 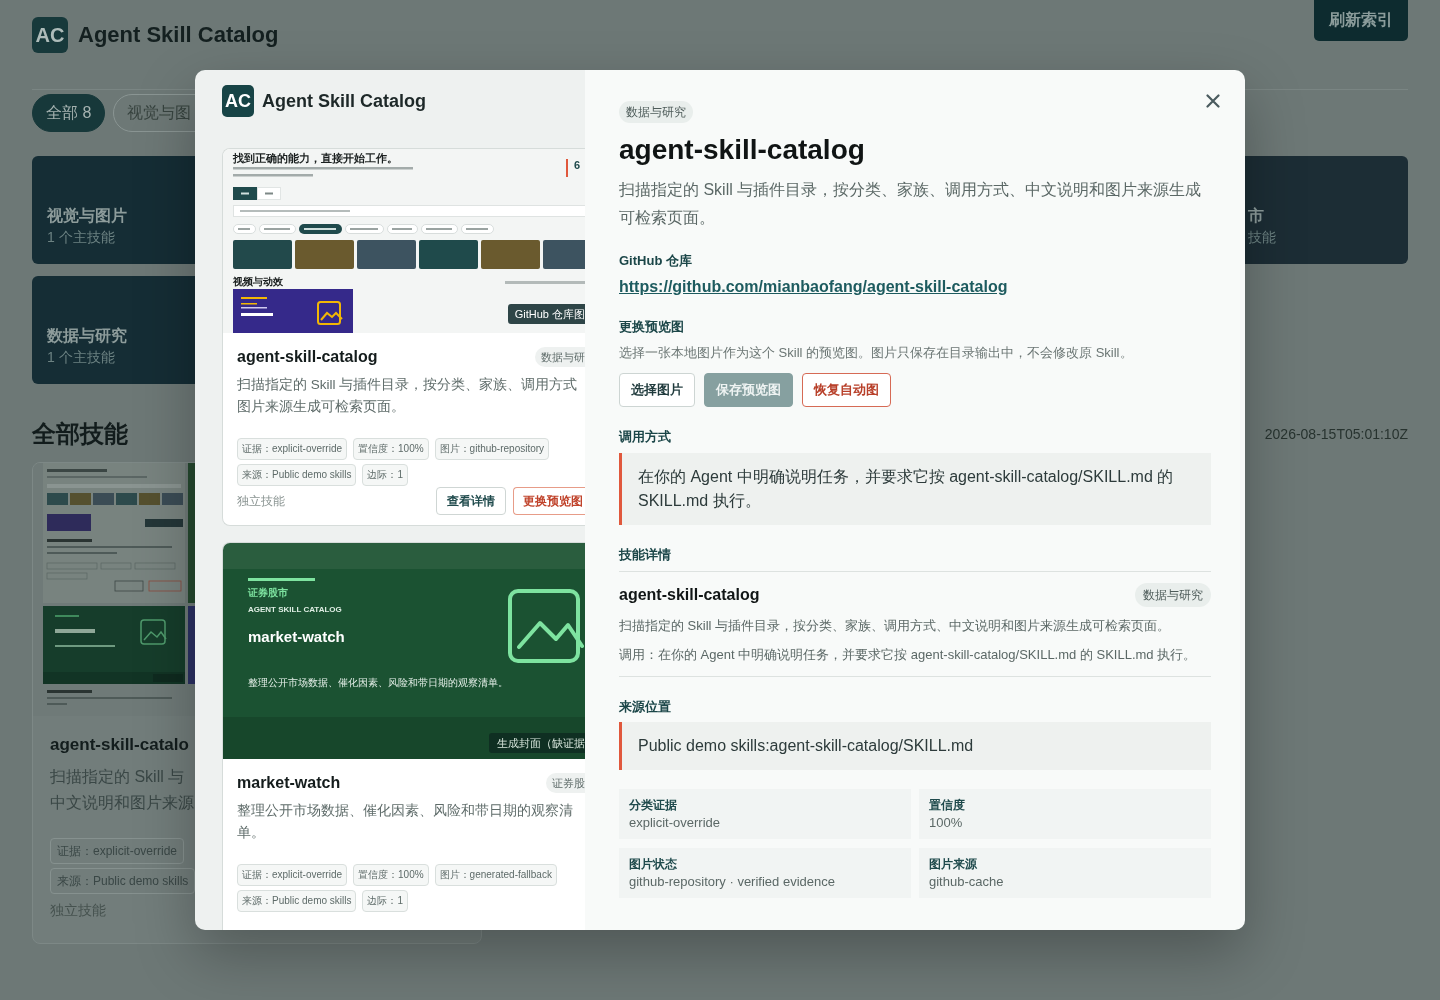 I want to click on cover-title: market-watch, so click(x=296, y=637).